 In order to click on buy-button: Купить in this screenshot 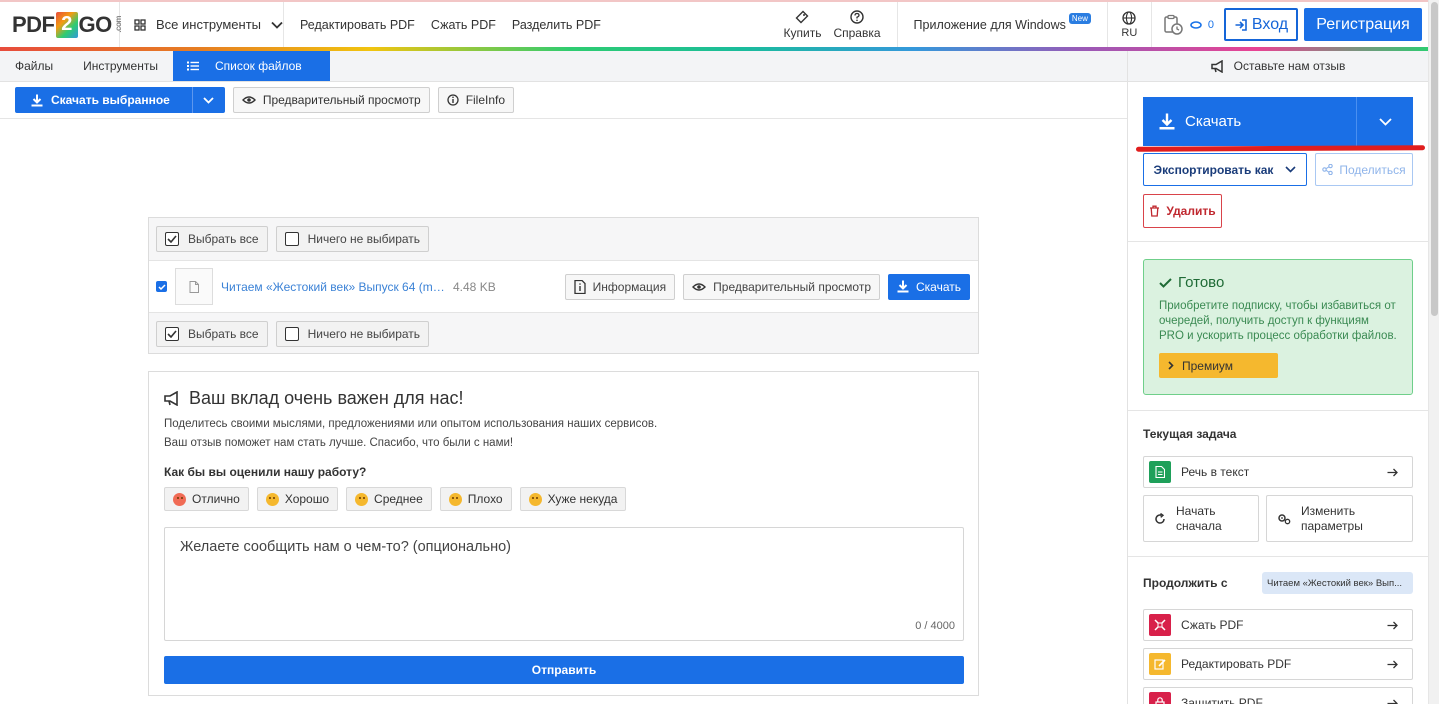, I will do `click(802, 25)`.